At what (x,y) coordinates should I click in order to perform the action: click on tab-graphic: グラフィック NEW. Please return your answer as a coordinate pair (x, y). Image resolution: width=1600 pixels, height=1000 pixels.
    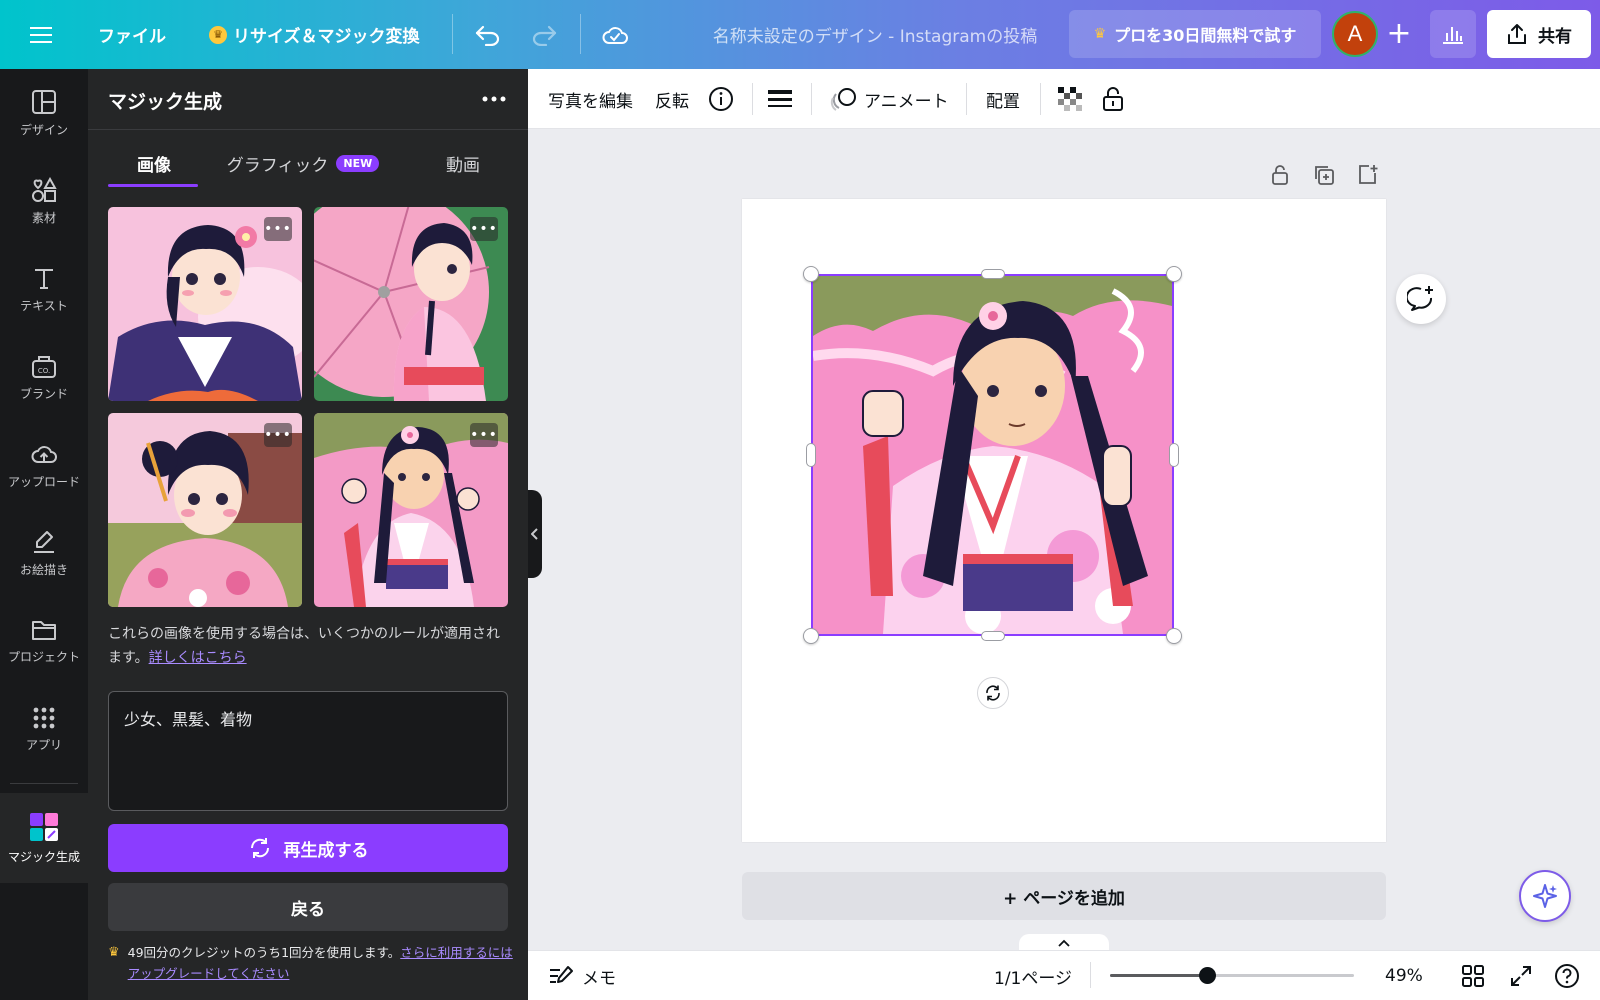
    Looking at the image, I should click on (303, 163).